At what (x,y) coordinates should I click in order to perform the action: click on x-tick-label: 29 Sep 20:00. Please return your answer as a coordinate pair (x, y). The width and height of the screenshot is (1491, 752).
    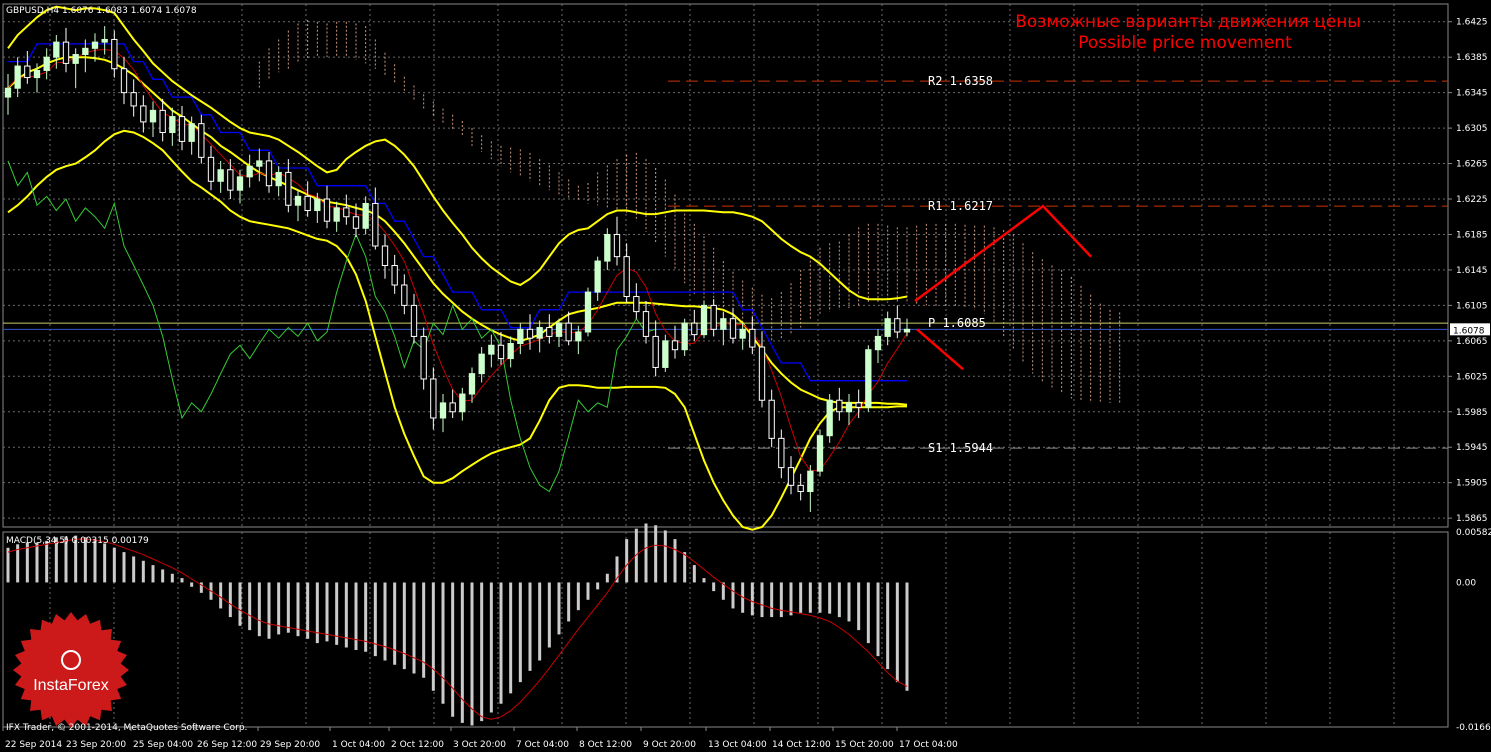
    Looking at the image, I should click on (290, 745).